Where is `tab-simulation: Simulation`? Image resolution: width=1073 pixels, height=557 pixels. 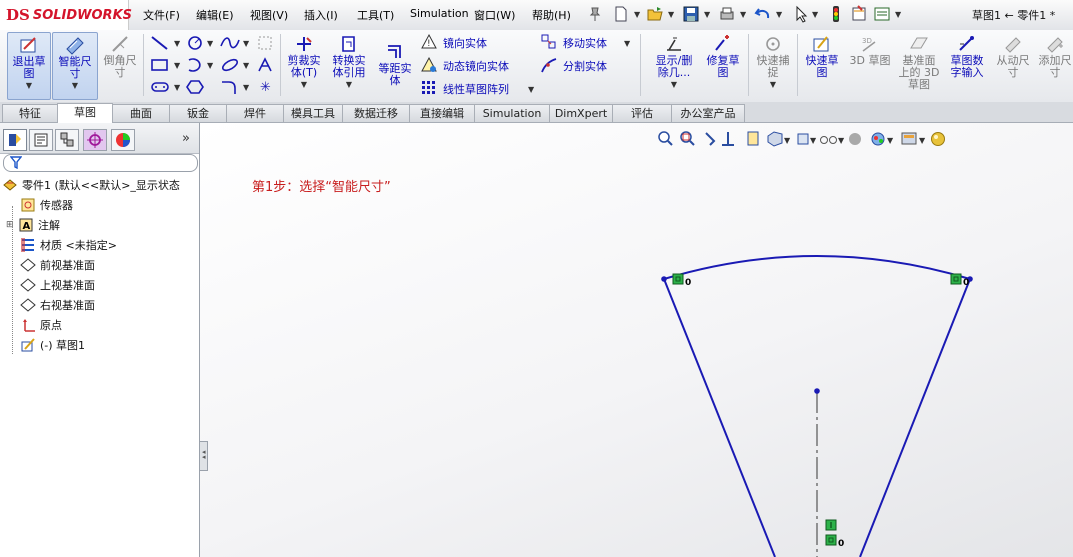
tab-simulation: Simulation is located at coordinates (512, 113).